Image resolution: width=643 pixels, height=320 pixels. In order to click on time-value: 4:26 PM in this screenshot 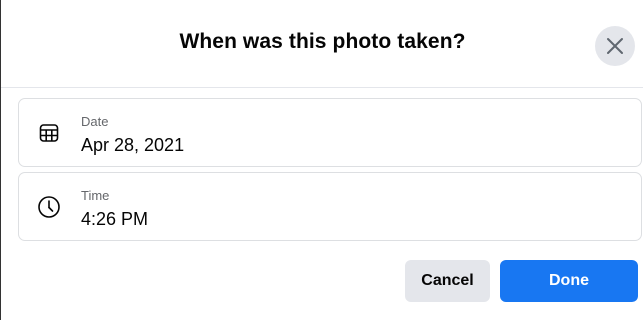, I will do `click(115, 219)`.